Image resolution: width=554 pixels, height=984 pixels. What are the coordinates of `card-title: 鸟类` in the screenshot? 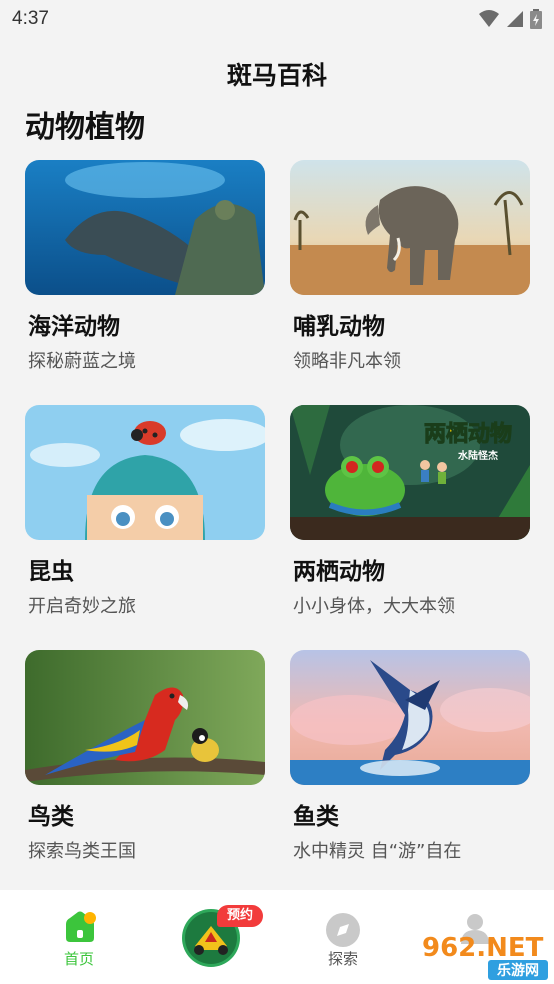 It's located at (51, 817).